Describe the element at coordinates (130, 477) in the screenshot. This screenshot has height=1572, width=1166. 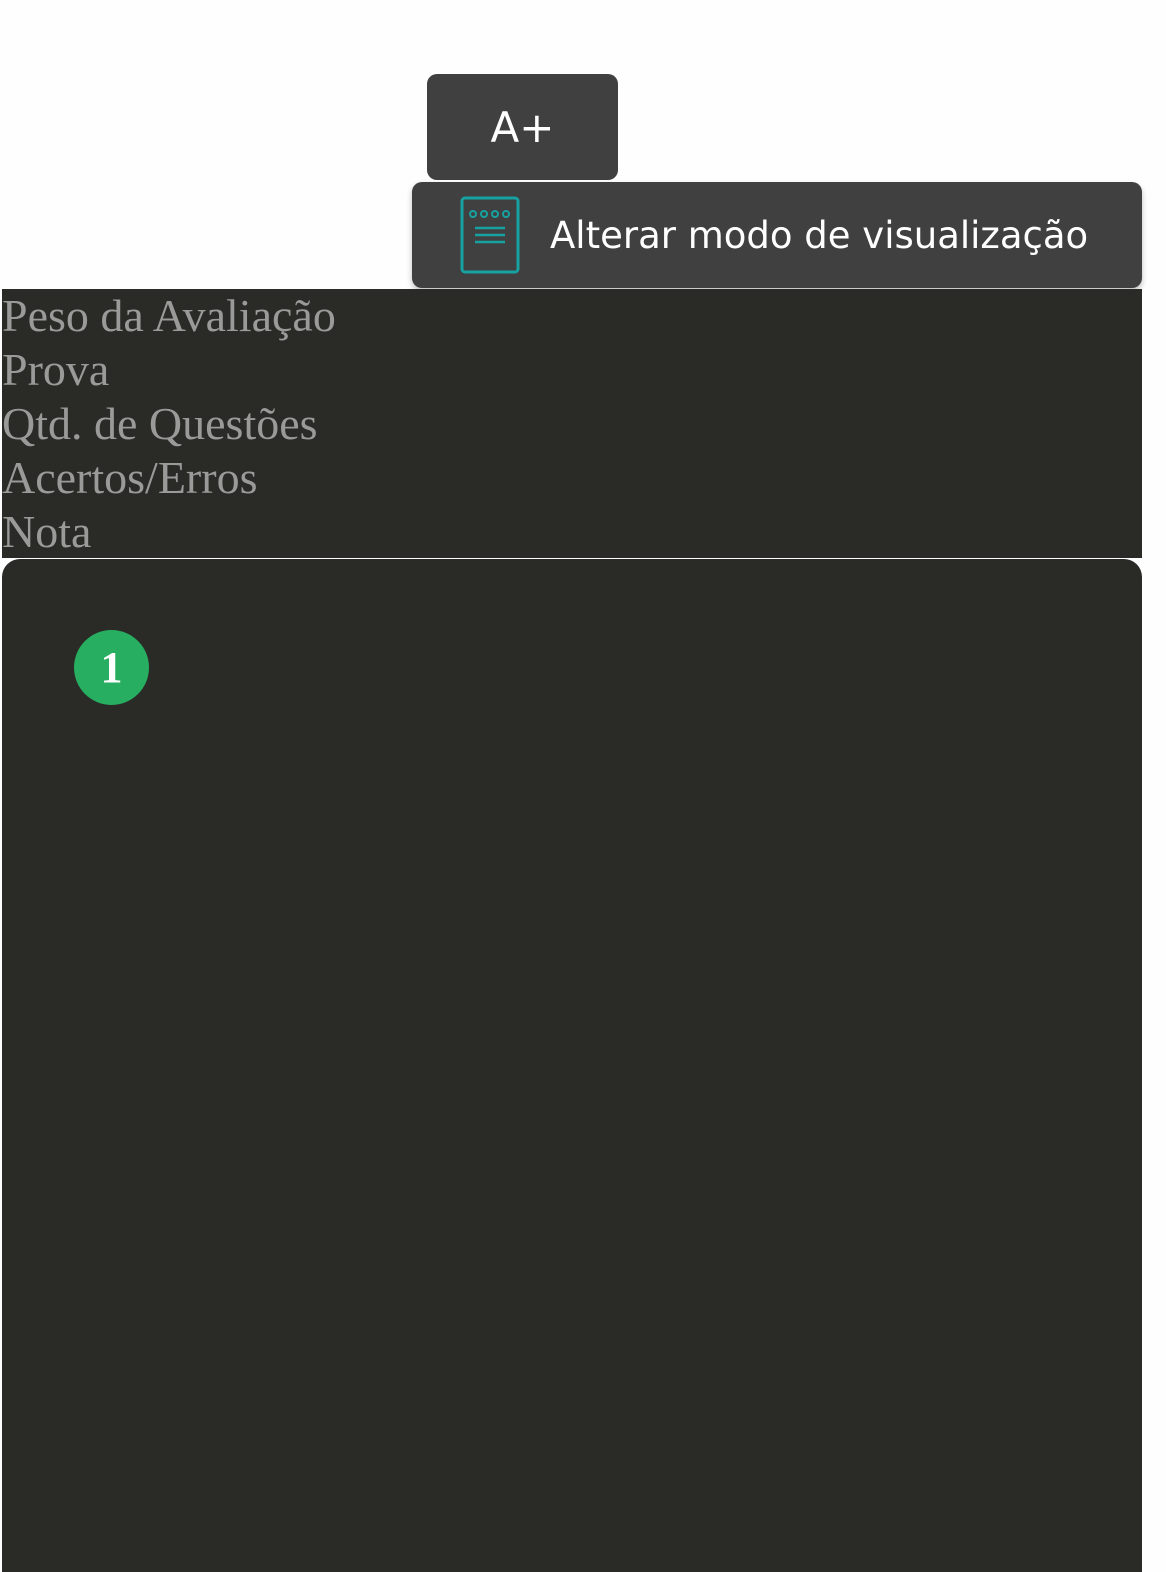
I see `info-row-hits-errors: Acertos/Erros` at that location.